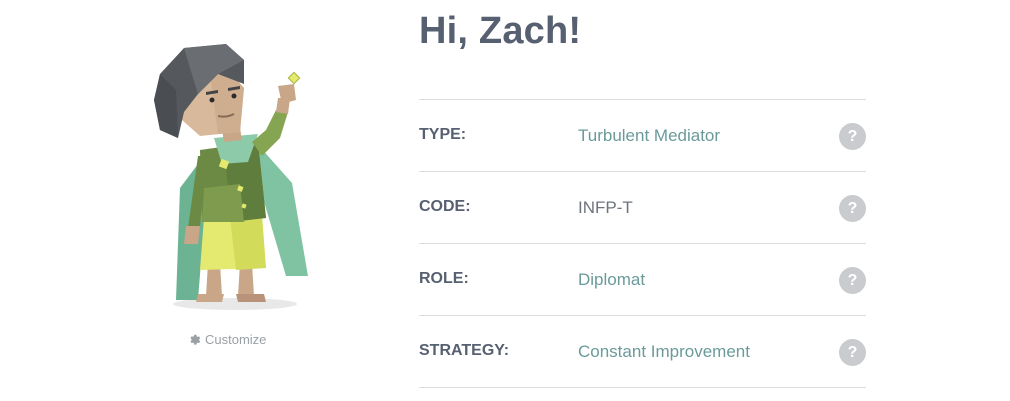 The image size is (1010, 401). What do you see at coordinates (464, 350) in the screenshot?
I see `trait-label: STRATEGY:` at bounding box center [464, 350].